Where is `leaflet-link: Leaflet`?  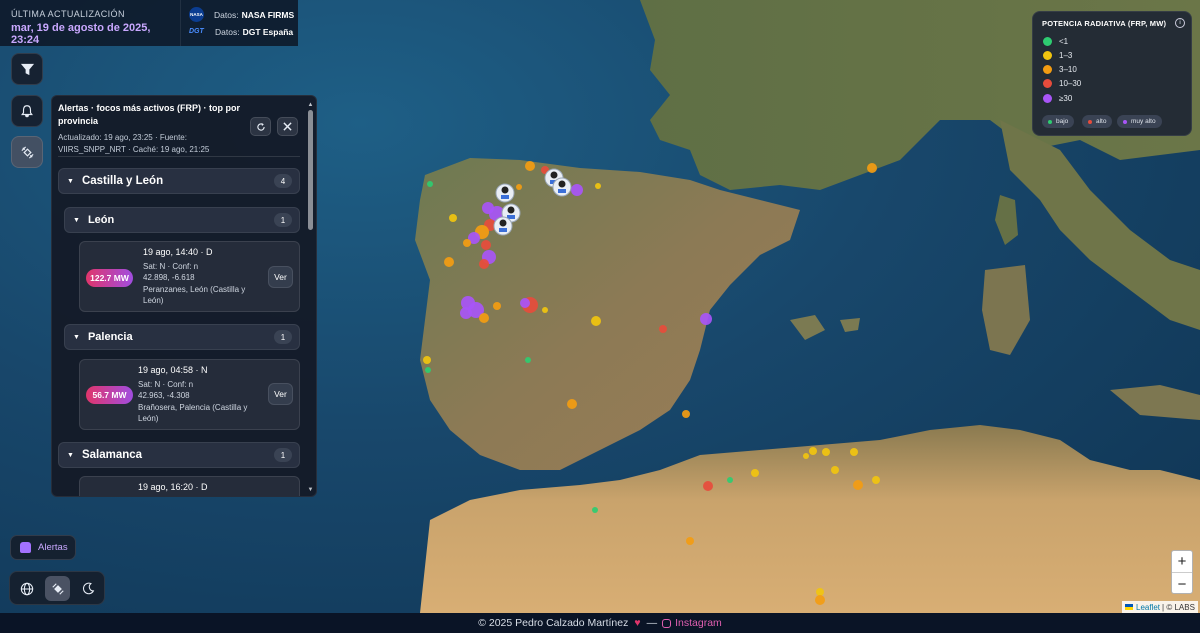
leaflet-link: Leaflet is located at coordinates (1148, 607).